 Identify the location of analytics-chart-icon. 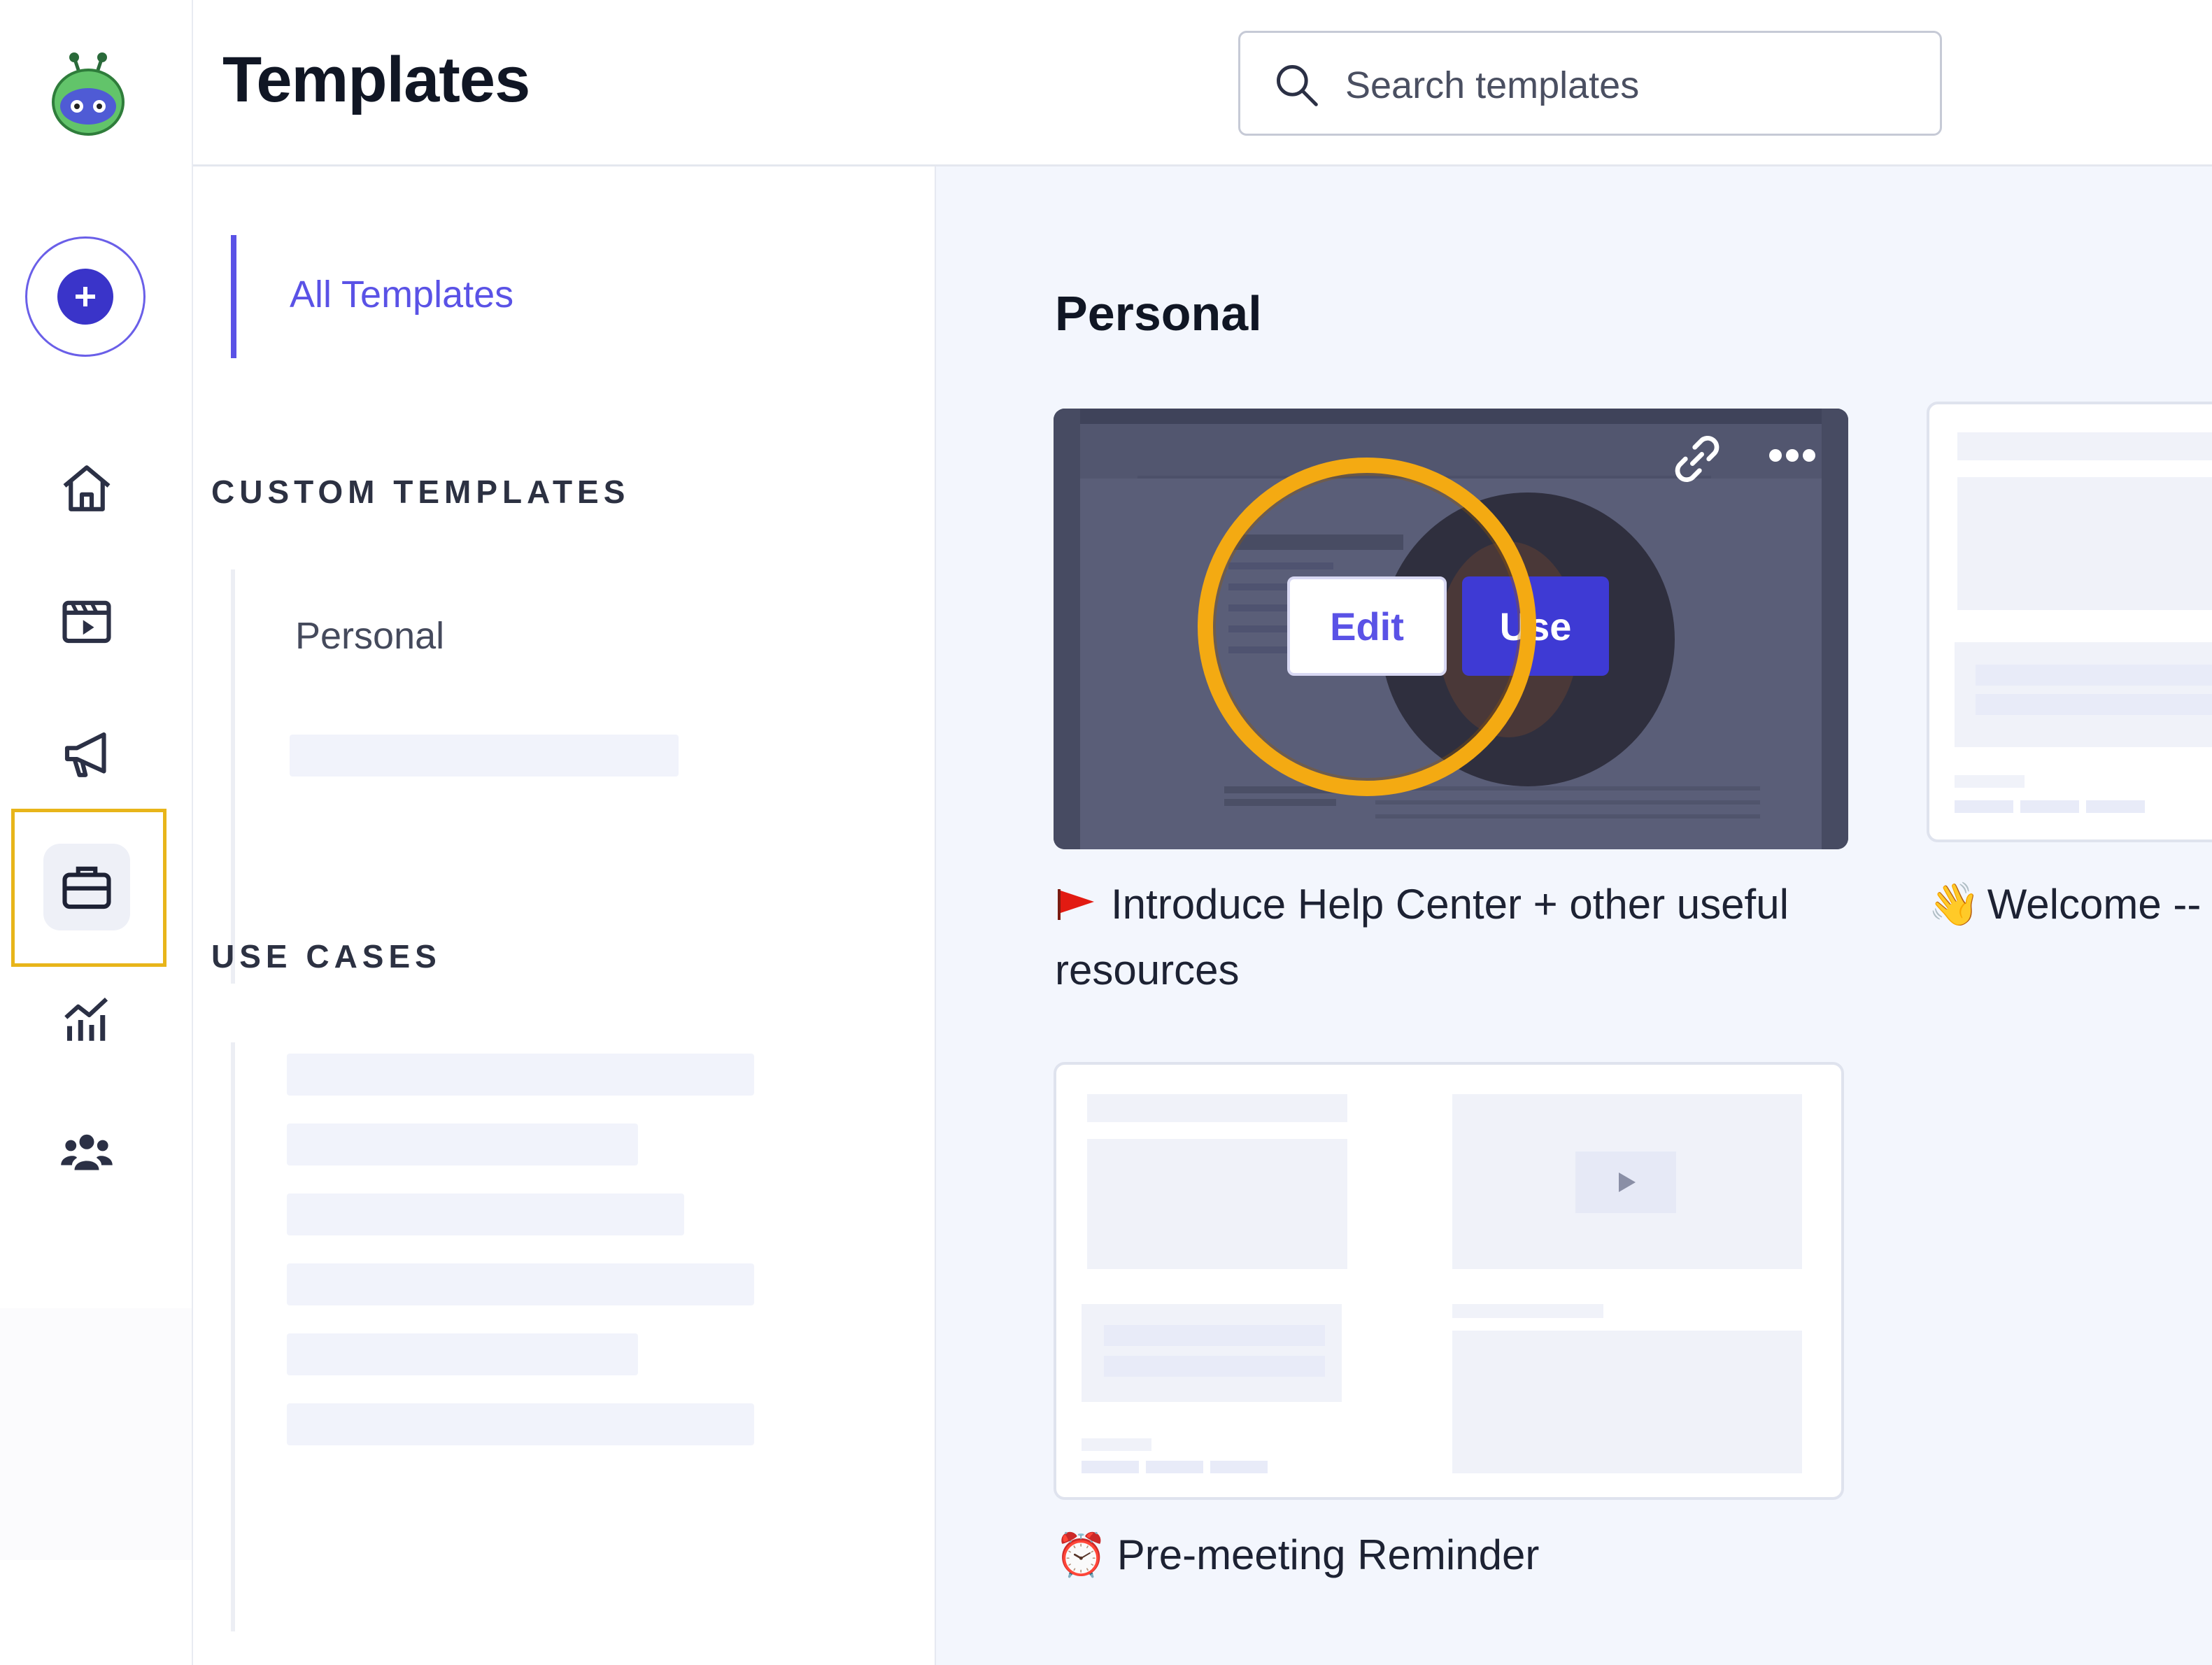
(86, 1019).